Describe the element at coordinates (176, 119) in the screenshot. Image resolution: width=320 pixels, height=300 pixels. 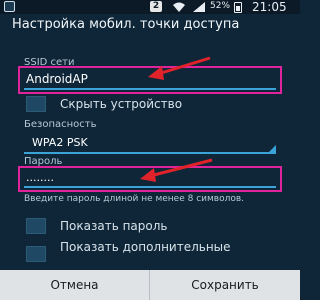
I see `annotation-arrows` at that location.